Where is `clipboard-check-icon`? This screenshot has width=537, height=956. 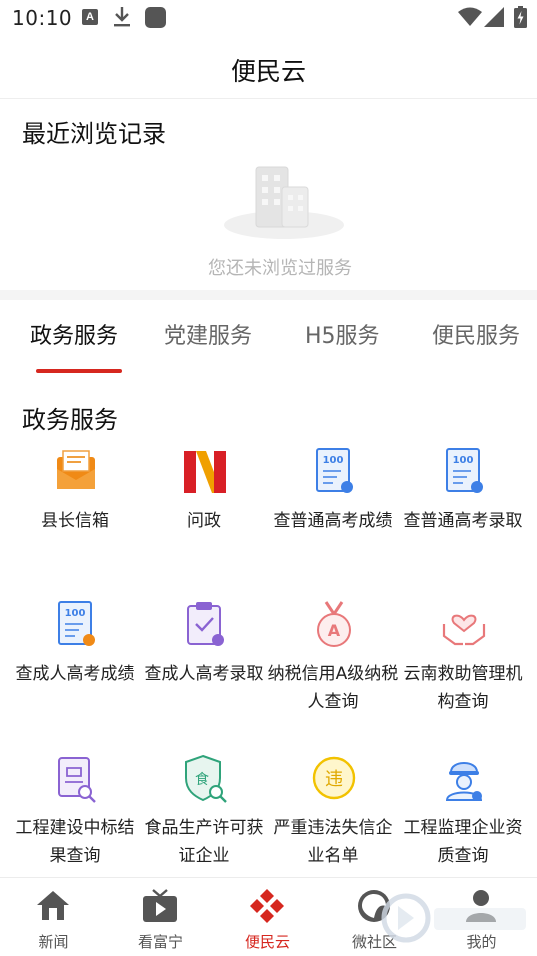
clipboard-check-icon is located at coordinates (205, 624).